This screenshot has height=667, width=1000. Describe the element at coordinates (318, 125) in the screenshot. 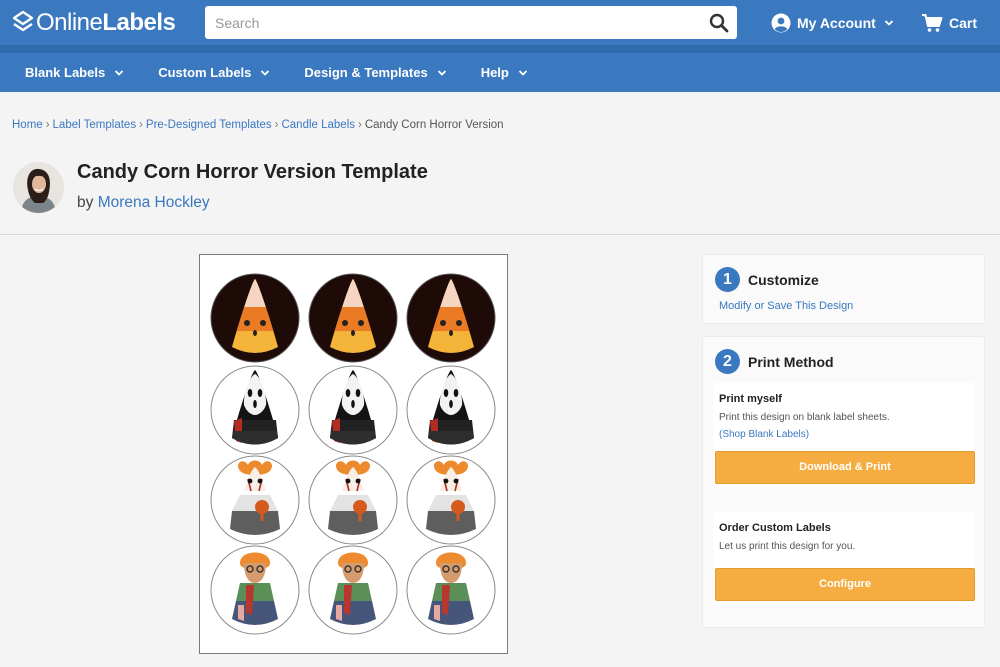

I see `breadcrumb-candle-labels: Candle Labels` at that location.